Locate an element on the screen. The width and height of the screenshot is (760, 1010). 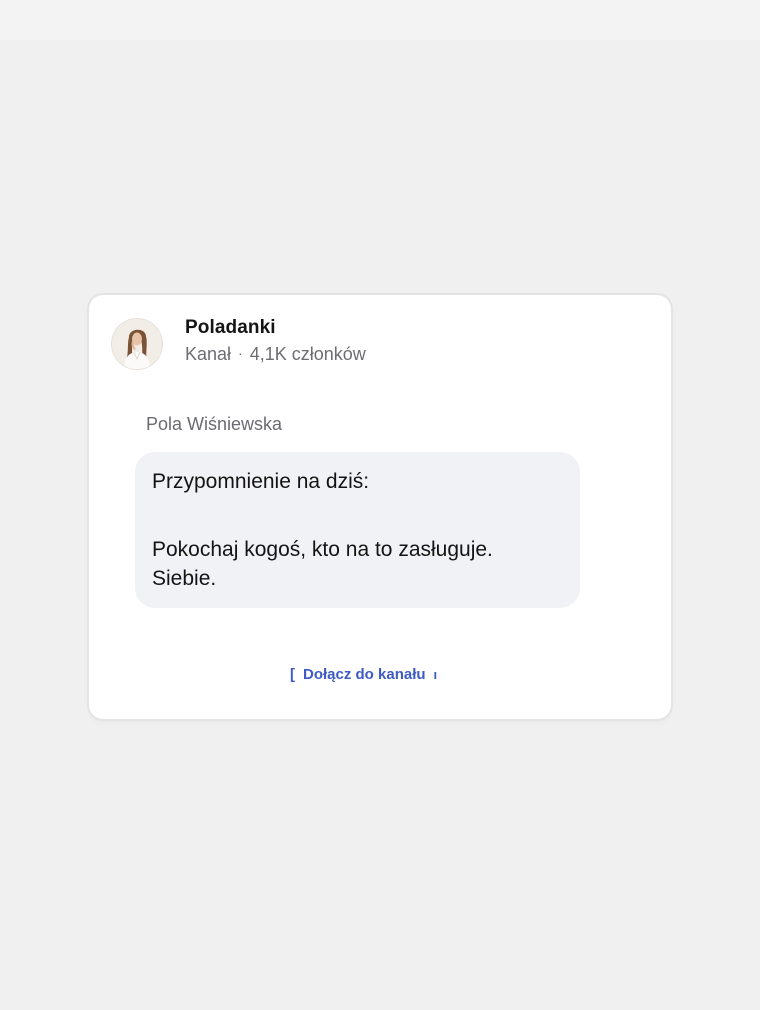
join-channel-button: [ Dołącz do kanału ı is located at coordinates (363, 674).